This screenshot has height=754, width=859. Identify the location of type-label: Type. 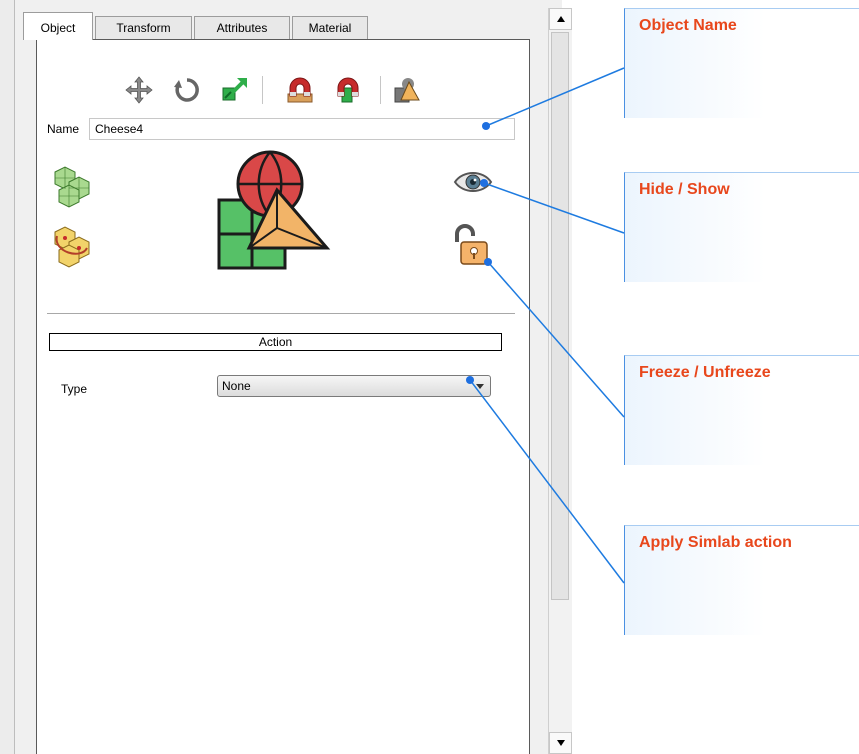
(74, 389).